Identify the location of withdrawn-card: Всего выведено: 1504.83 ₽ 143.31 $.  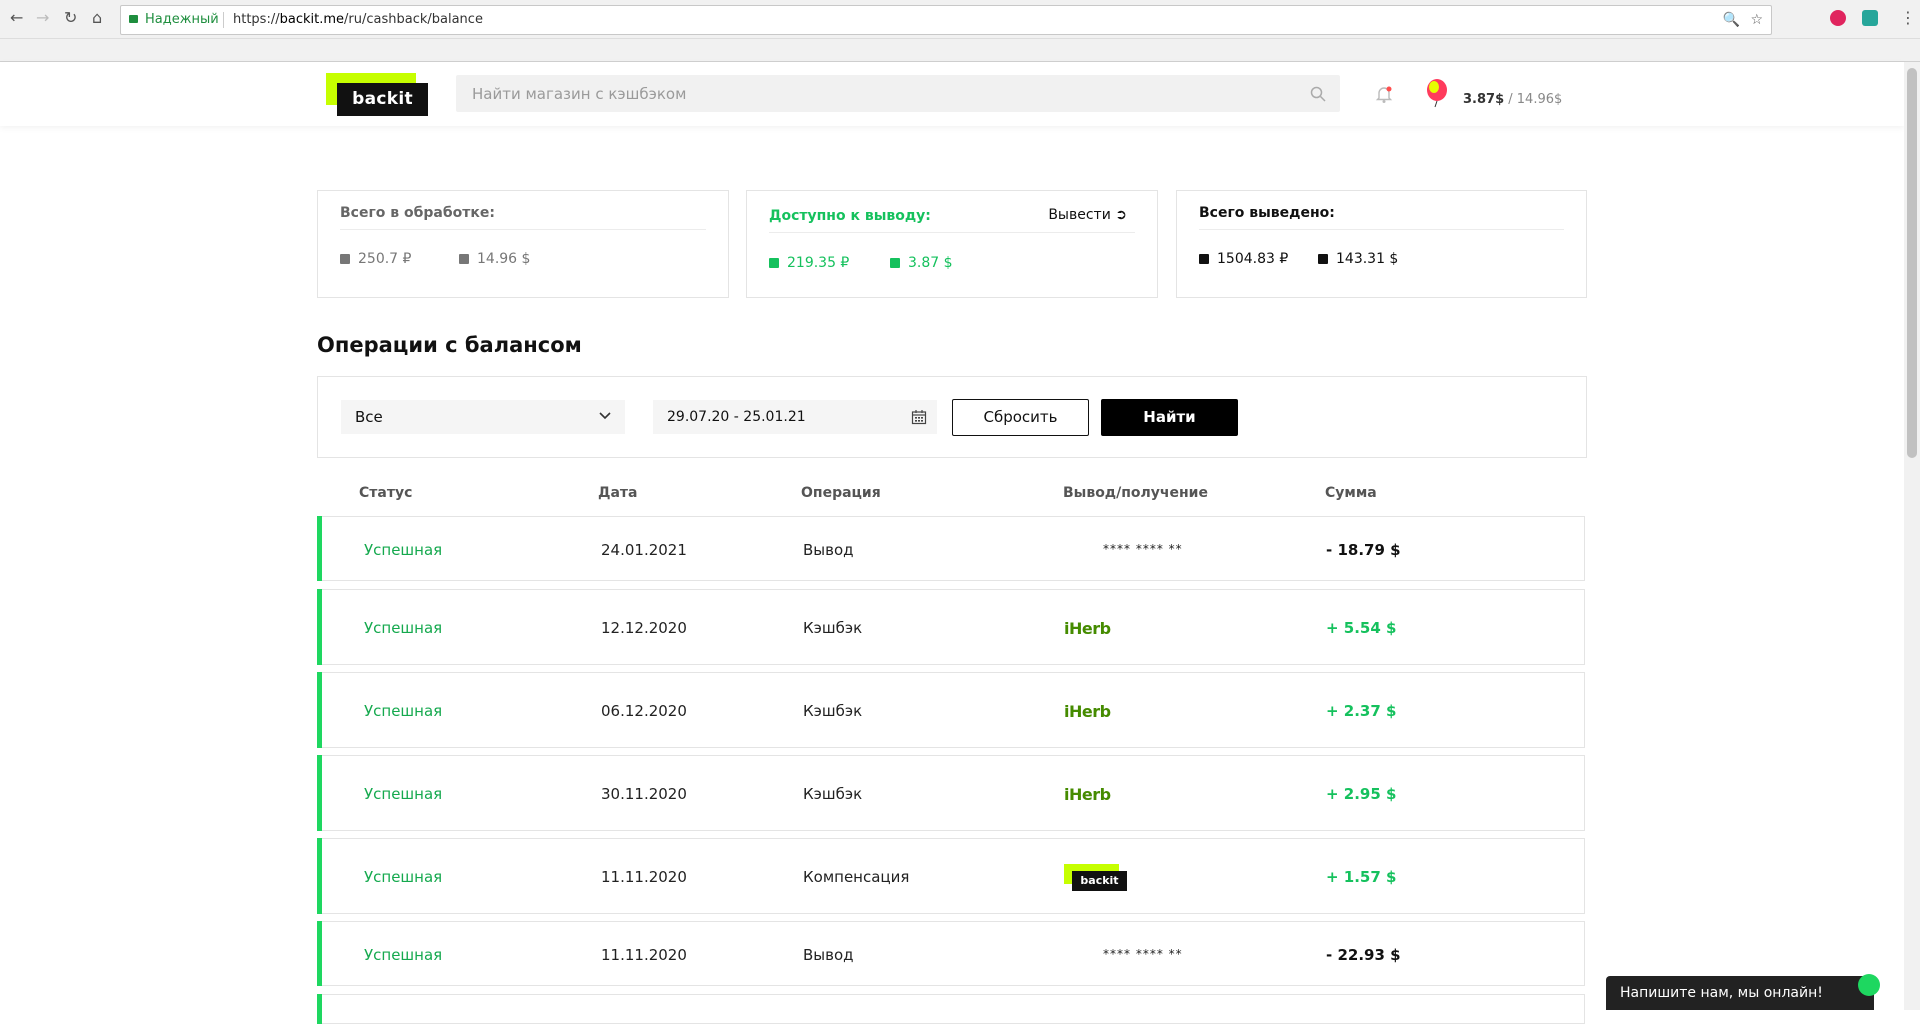
(1381, 244).